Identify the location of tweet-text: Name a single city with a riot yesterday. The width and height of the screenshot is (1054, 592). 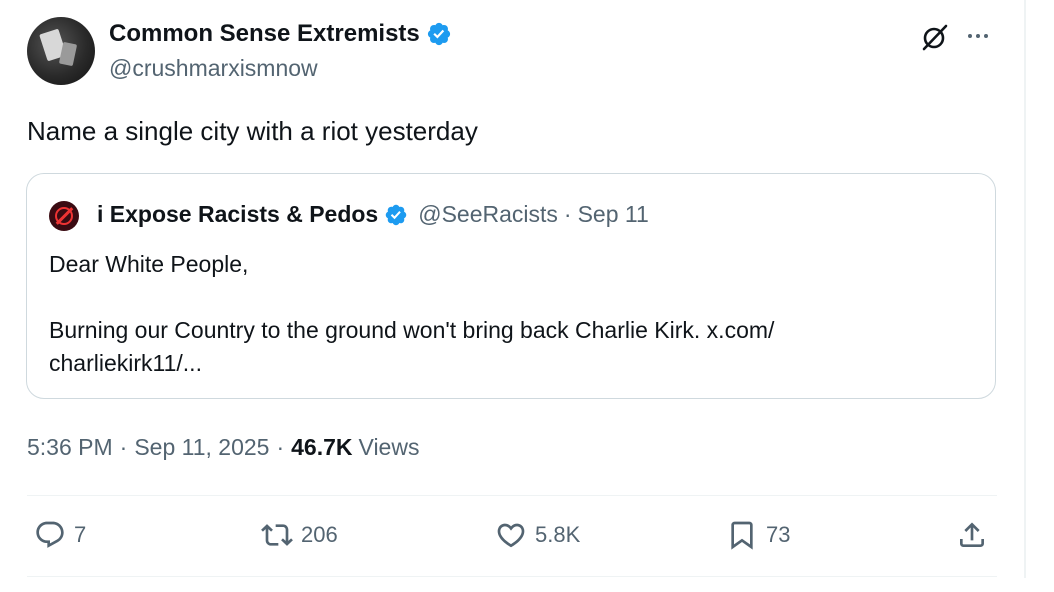
(252, 131).